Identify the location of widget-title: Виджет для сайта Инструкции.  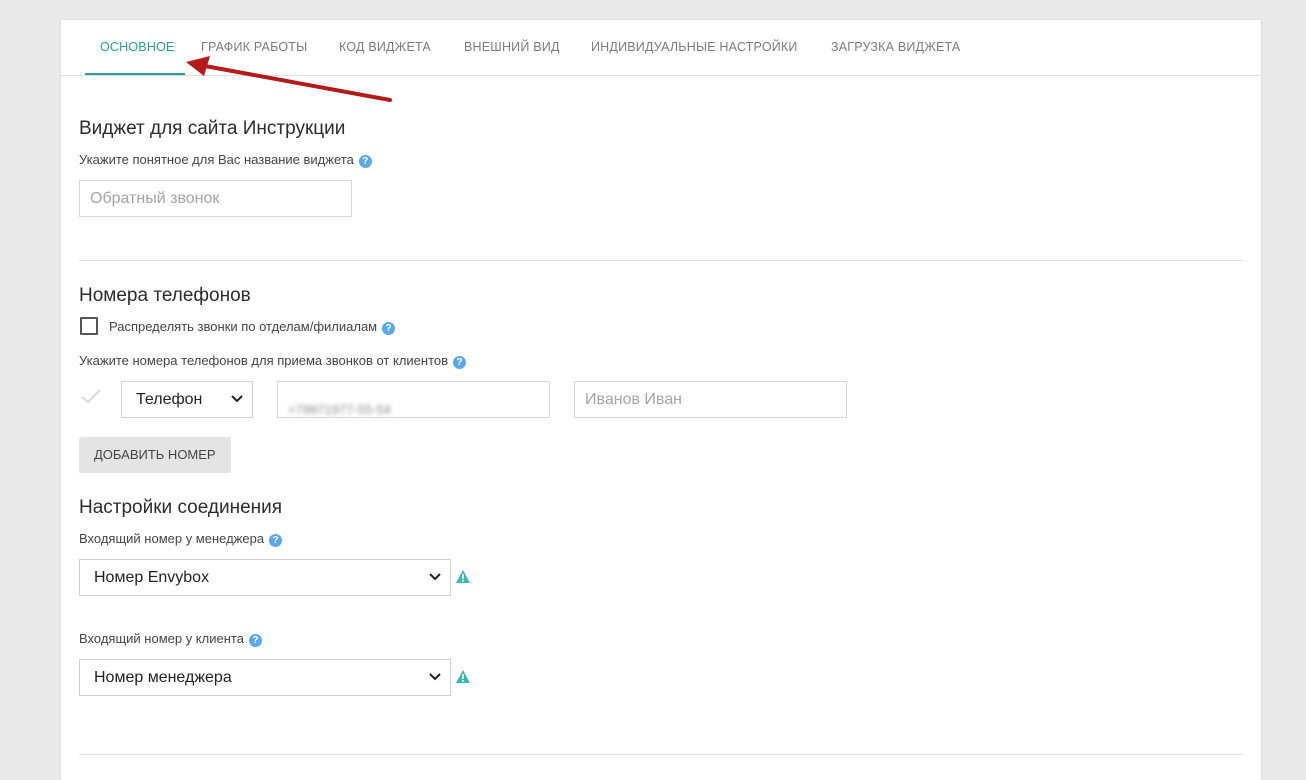
(212, 128).